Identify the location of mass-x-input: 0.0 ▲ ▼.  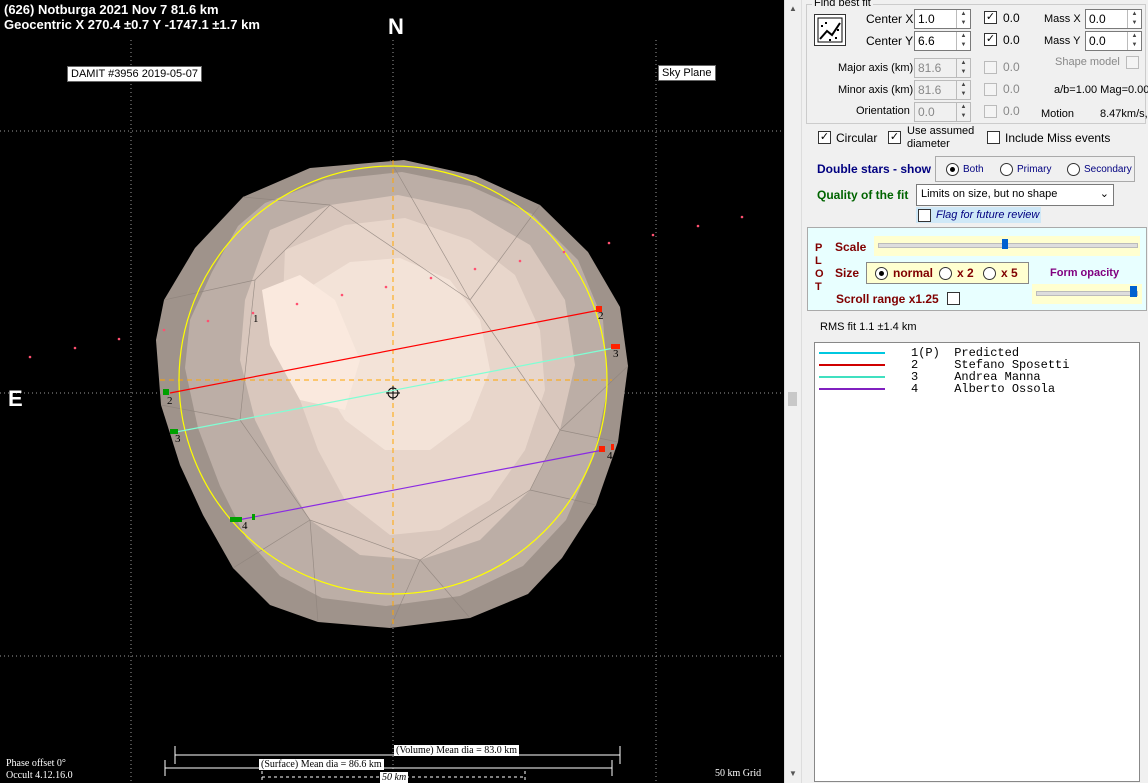
(1113, 19).